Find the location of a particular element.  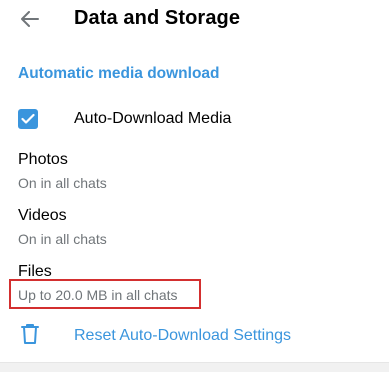

checkmark-icon is located at coordinates (28, 118).